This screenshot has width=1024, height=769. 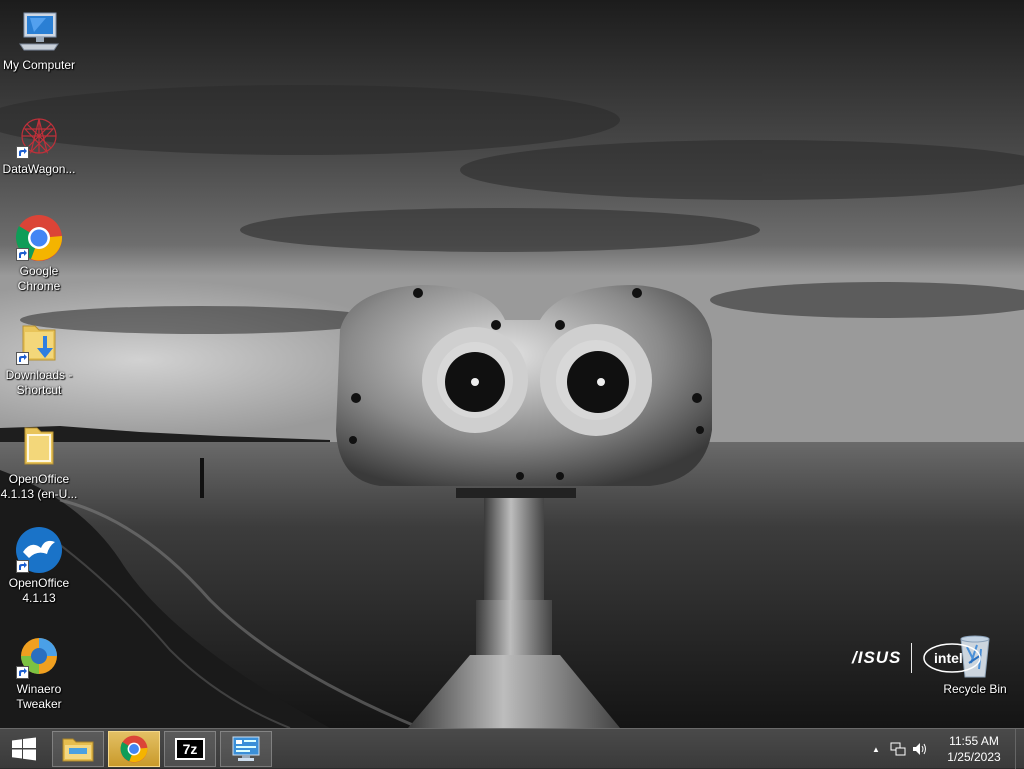 What do you see at coordinates (898, 749) in the screenshot?
I see `network-icon` at bounding box center [898, 749].